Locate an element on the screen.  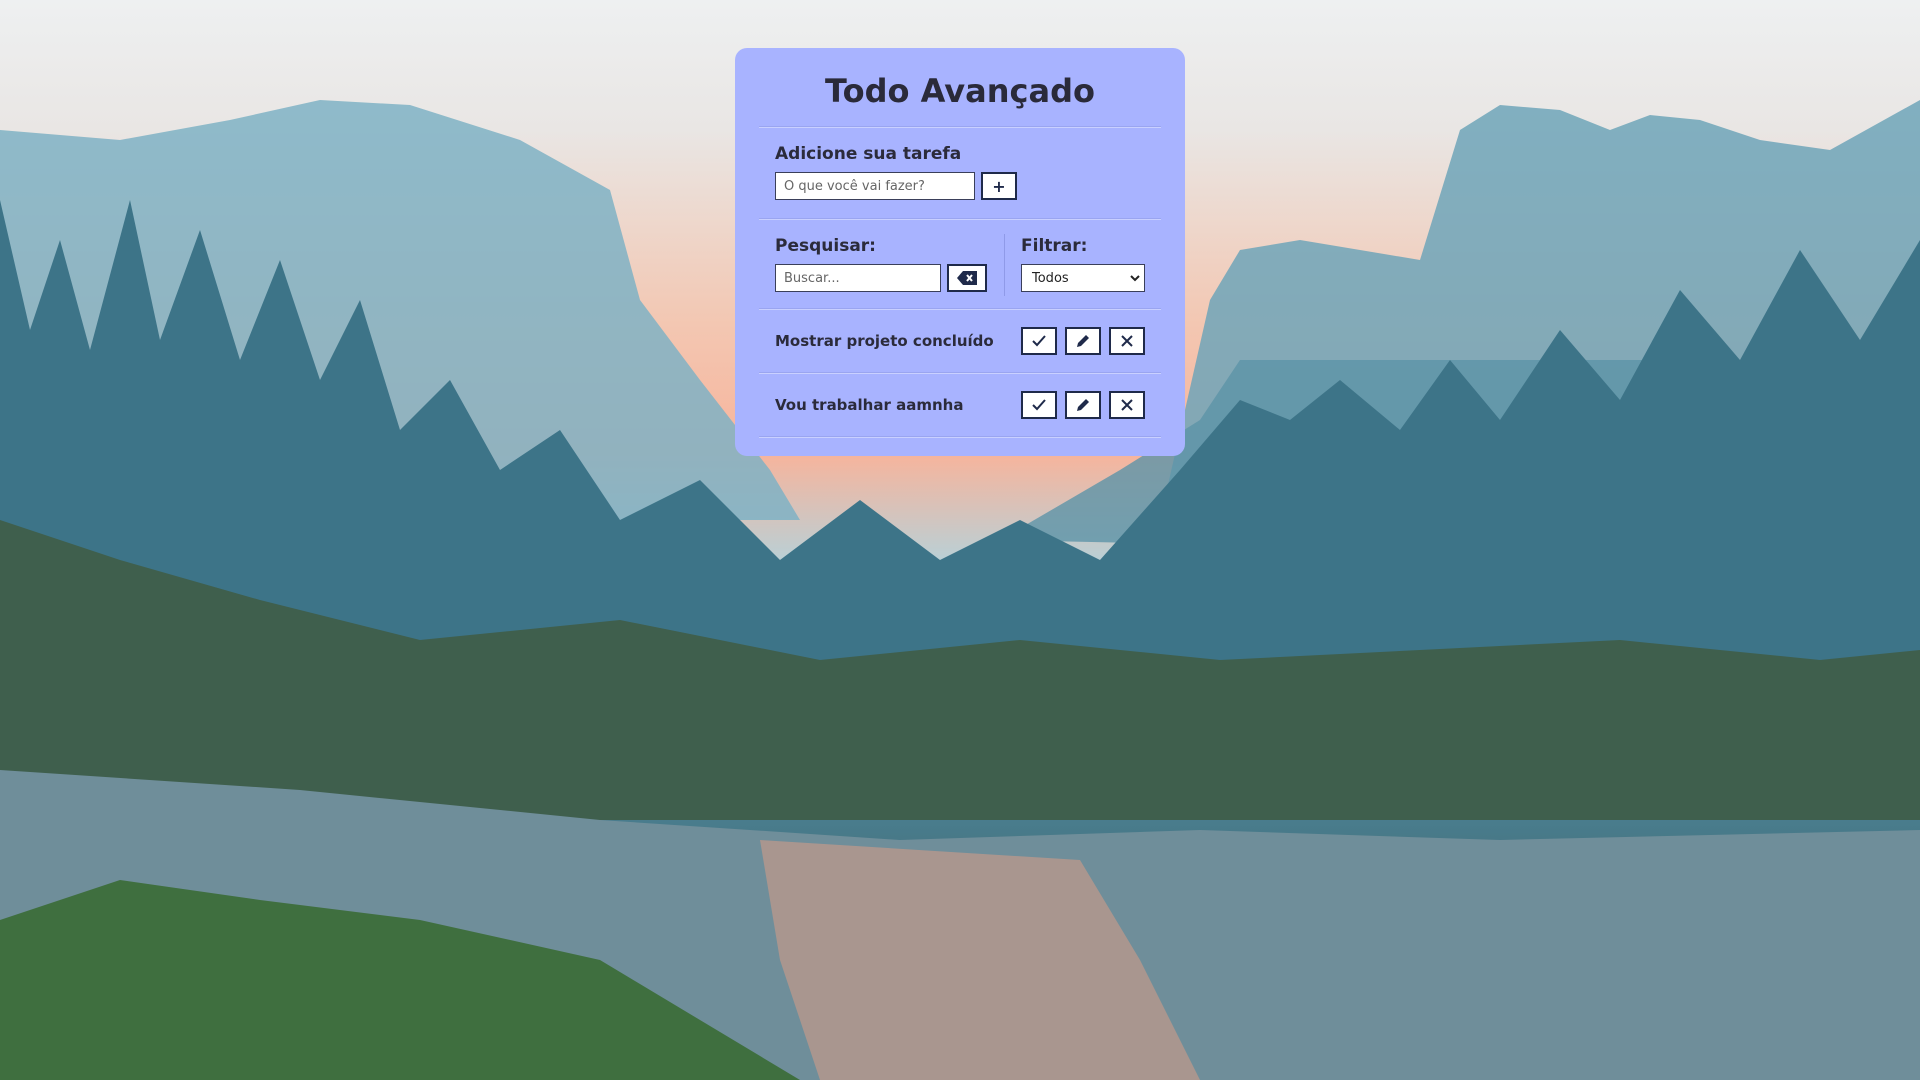
chevron-down-icon is located at coordinates (1135, 278).